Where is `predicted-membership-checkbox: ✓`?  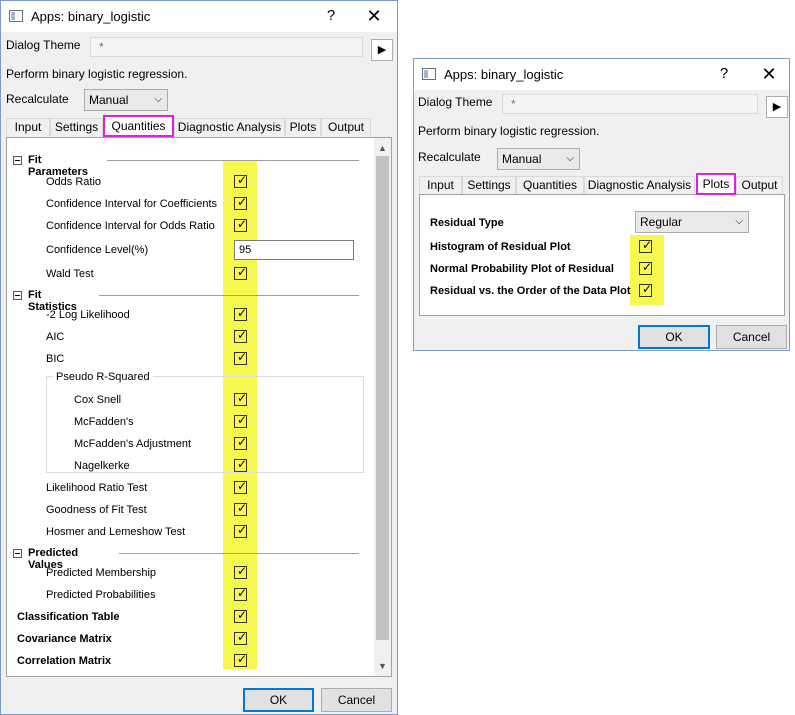 predicted-membership-checkbox: ✓ is located at coordinates (241, 571).